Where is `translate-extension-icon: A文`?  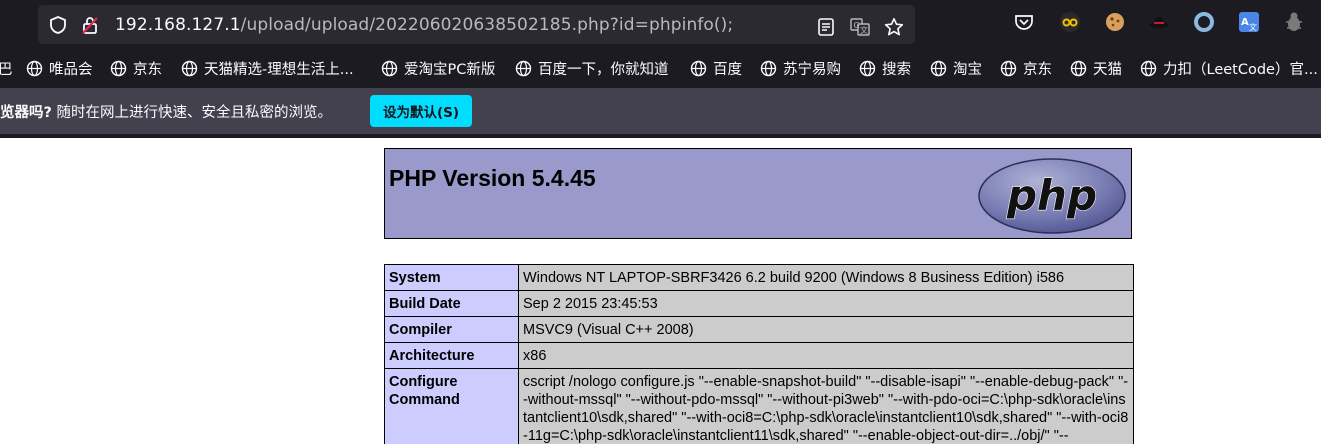
translate-extension-icon: A文 is located at coordinates (1249, 22).